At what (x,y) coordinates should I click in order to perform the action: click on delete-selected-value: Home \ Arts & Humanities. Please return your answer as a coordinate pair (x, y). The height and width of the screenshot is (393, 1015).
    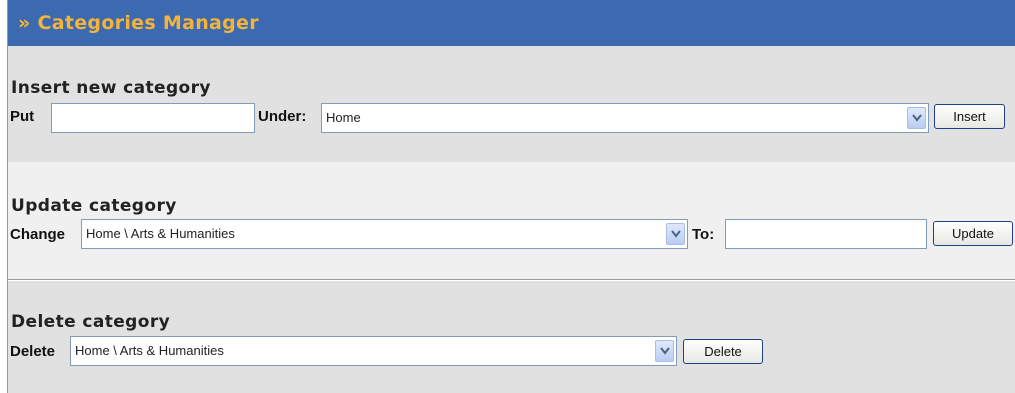
    Looking at the image, I should click on (149, 350).